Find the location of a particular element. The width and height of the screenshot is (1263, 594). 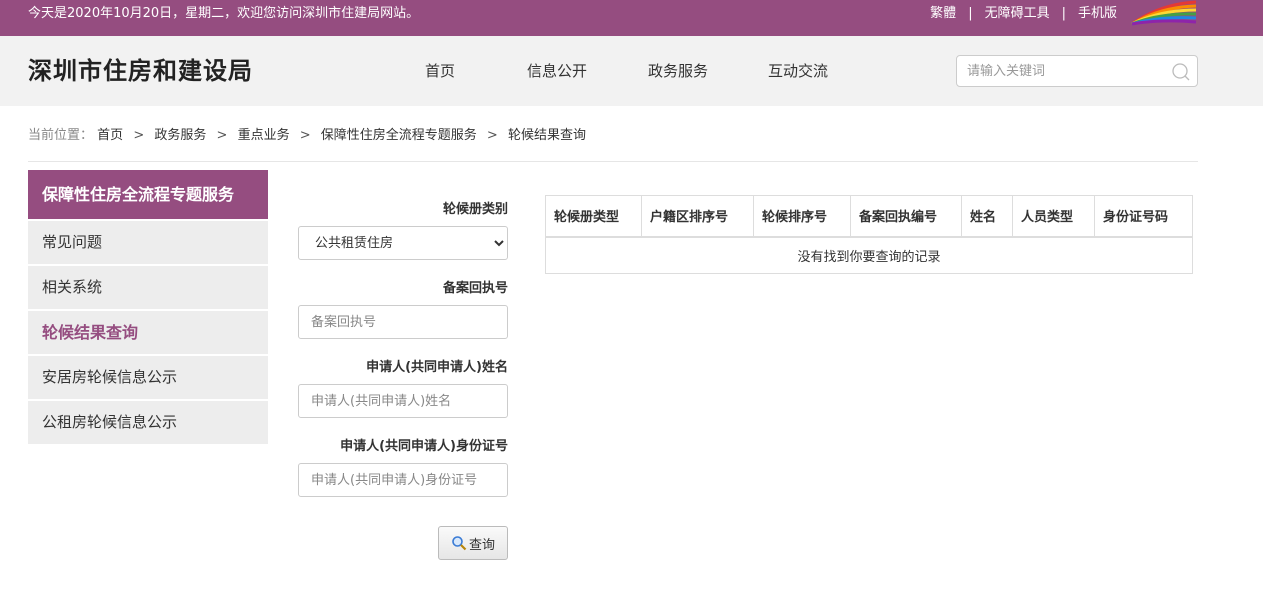

sidebar-item-related-systems: 相关系统 is located at coordinates (148, 287).